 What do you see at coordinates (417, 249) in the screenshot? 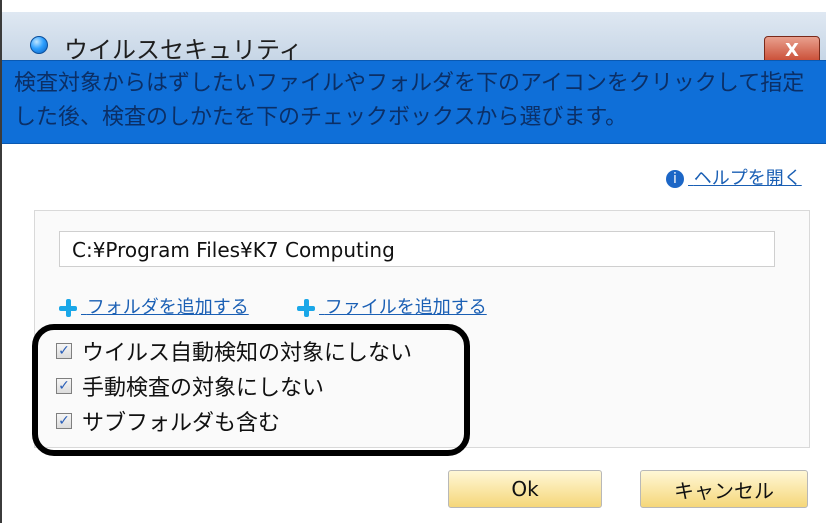
I see `path-field: C:¥Program Files¥K7 Computing` at bounding box center [417, 249].